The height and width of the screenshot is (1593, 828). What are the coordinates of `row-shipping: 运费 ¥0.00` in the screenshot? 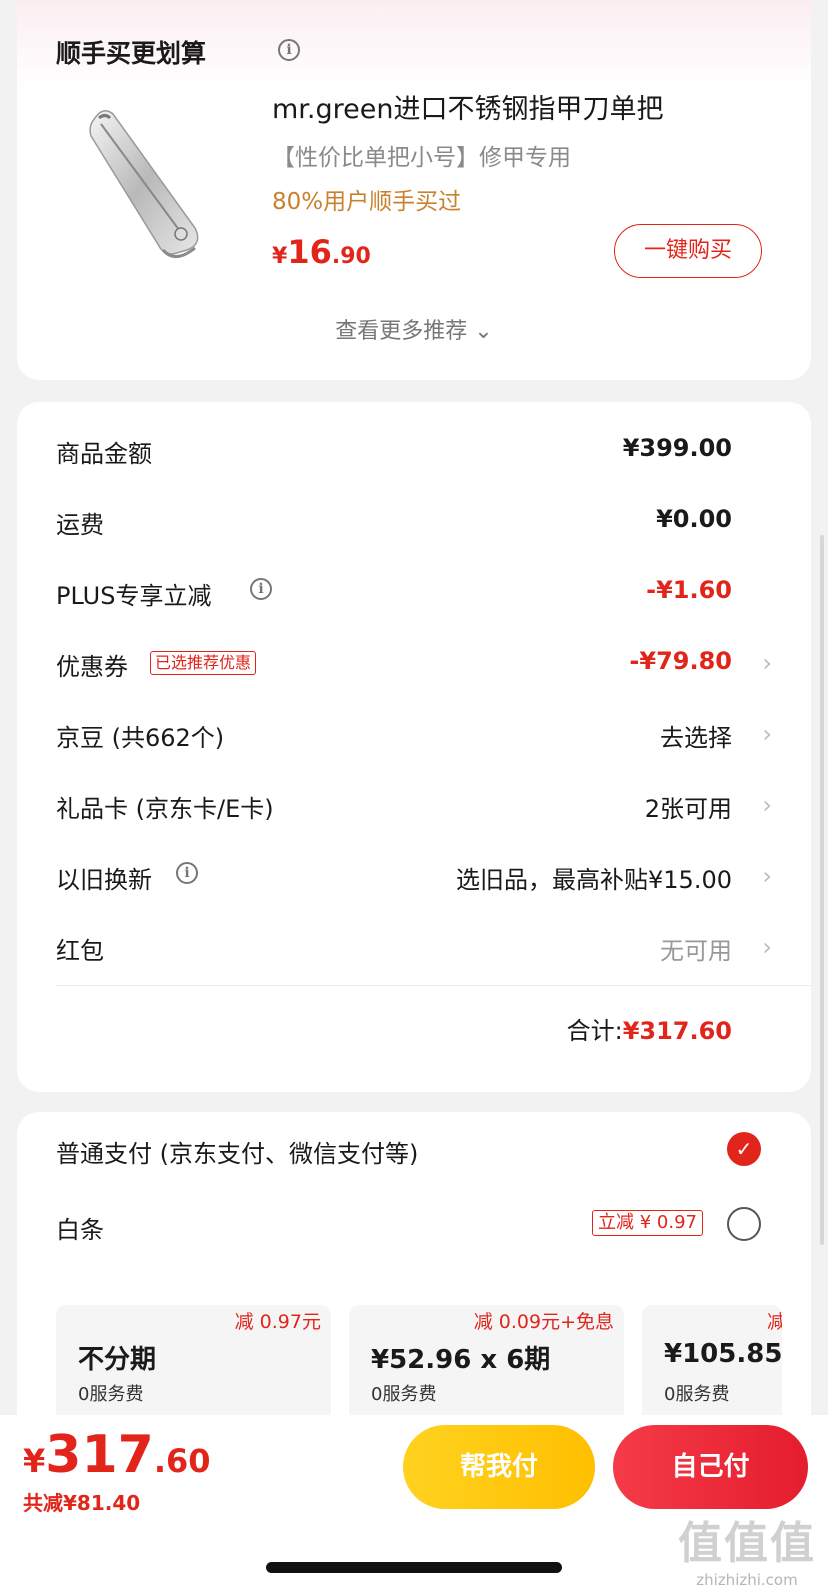 It's located at (414, 523).